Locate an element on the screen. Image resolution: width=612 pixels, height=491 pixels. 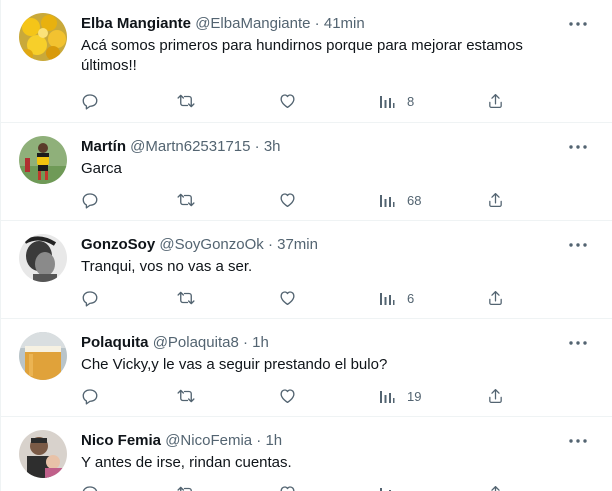
tweet-header: Elba Mangiante @ElbaMangiante · 41min is located at coordinates (223, 24).